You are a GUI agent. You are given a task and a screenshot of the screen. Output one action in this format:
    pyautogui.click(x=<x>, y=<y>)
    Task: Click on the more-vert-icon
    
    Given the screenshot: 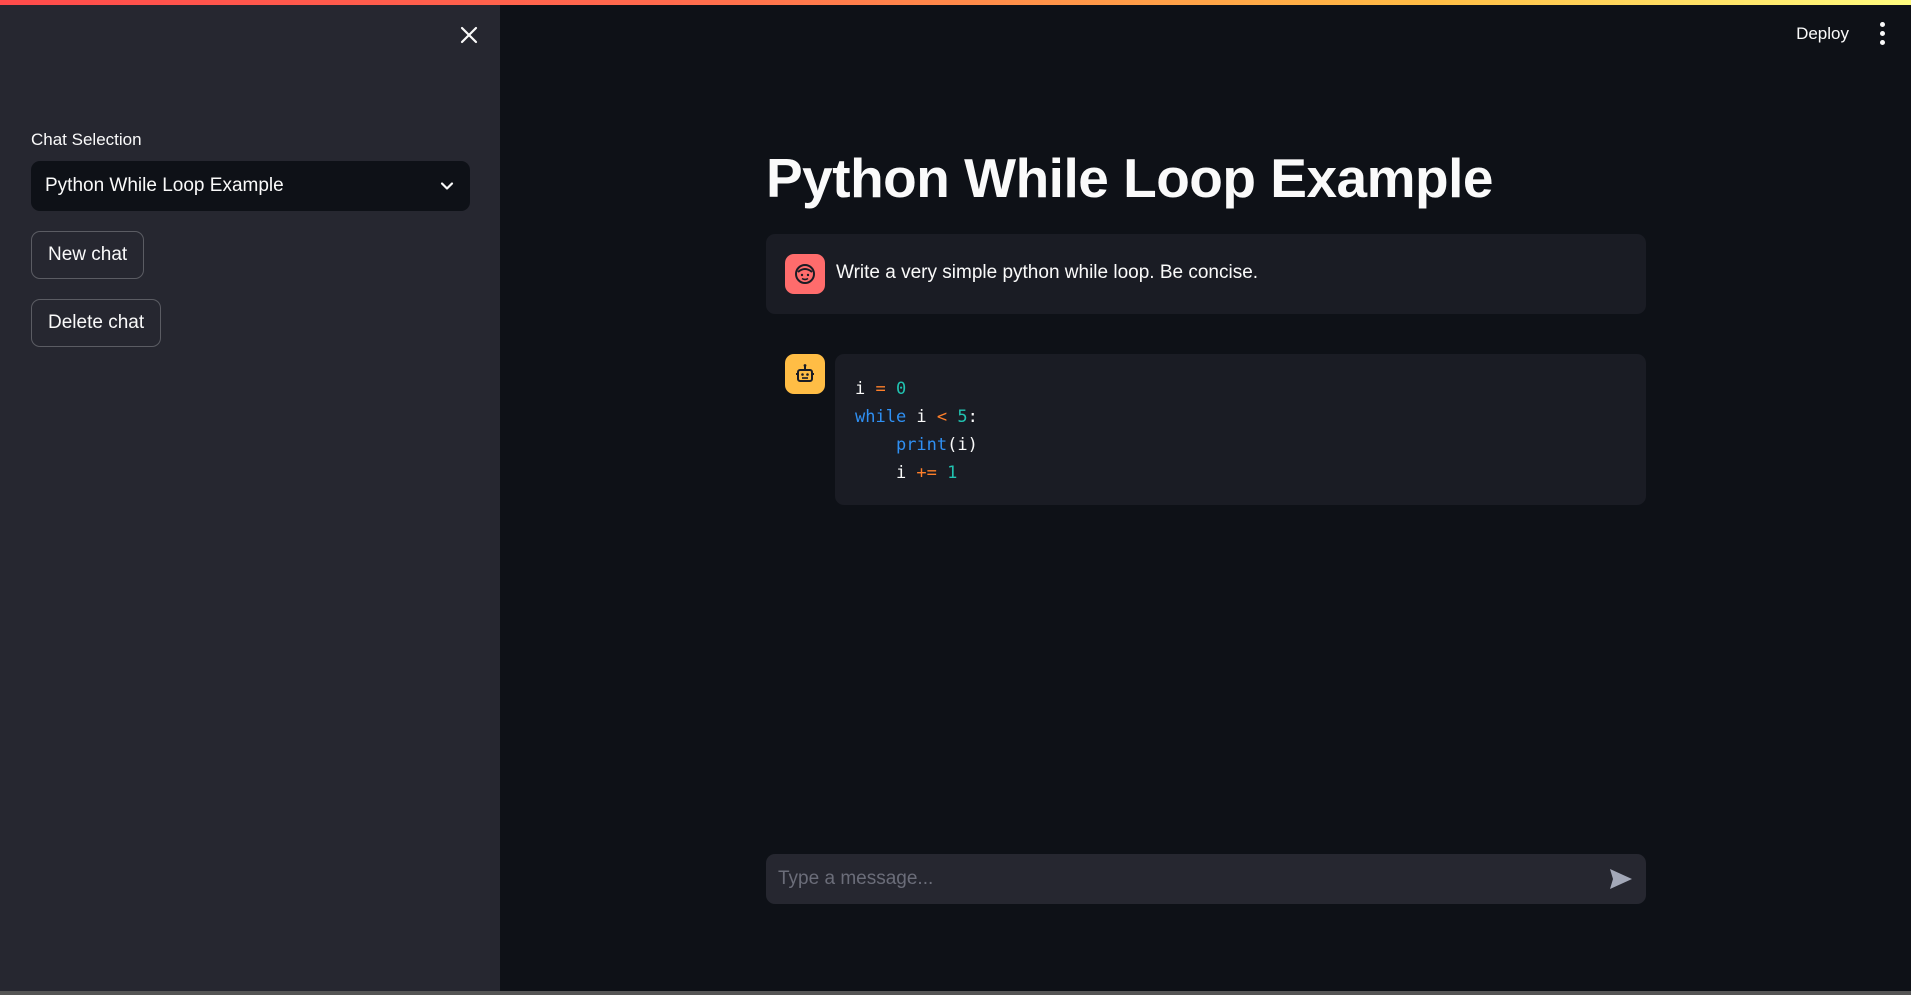 What is the action you would take?
    pyautogui.click(x=1882, y=33)
    